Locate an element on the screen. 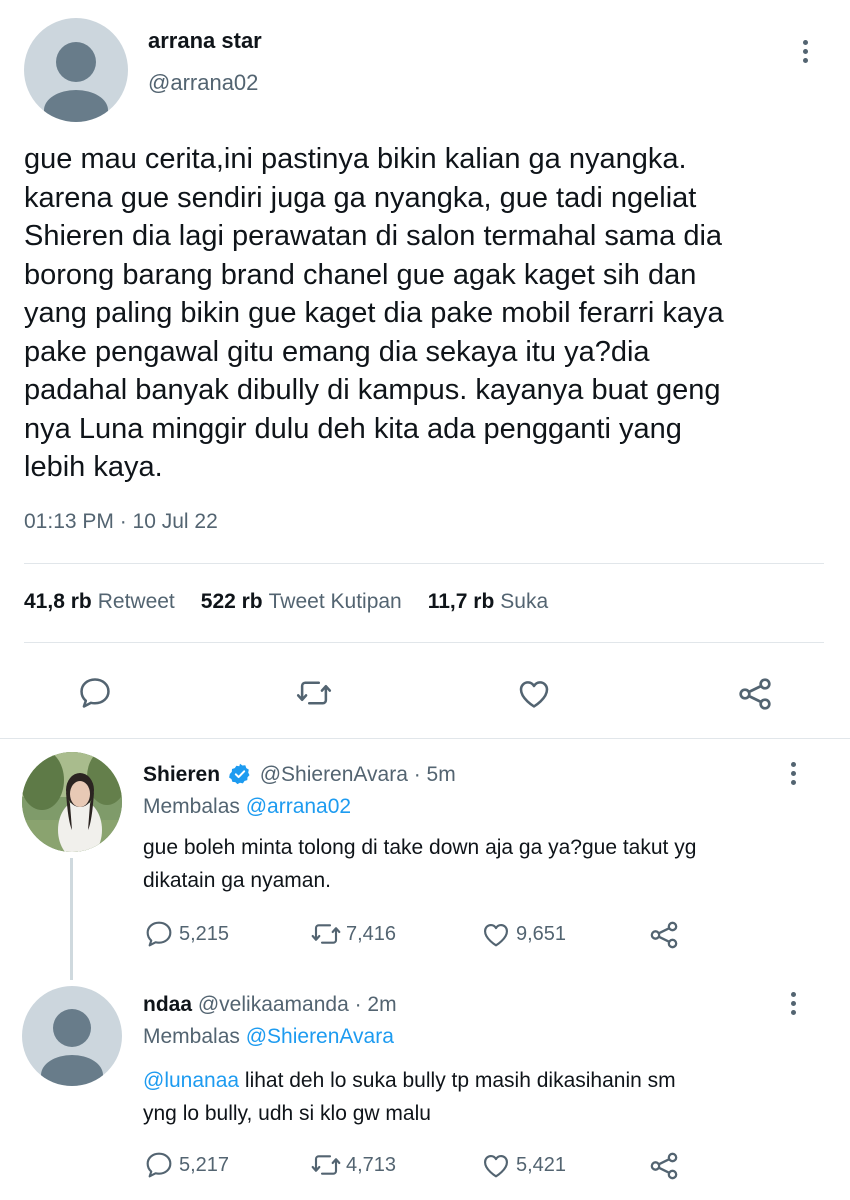  reply-button: 5,215 is located at coordinates (186, 934).